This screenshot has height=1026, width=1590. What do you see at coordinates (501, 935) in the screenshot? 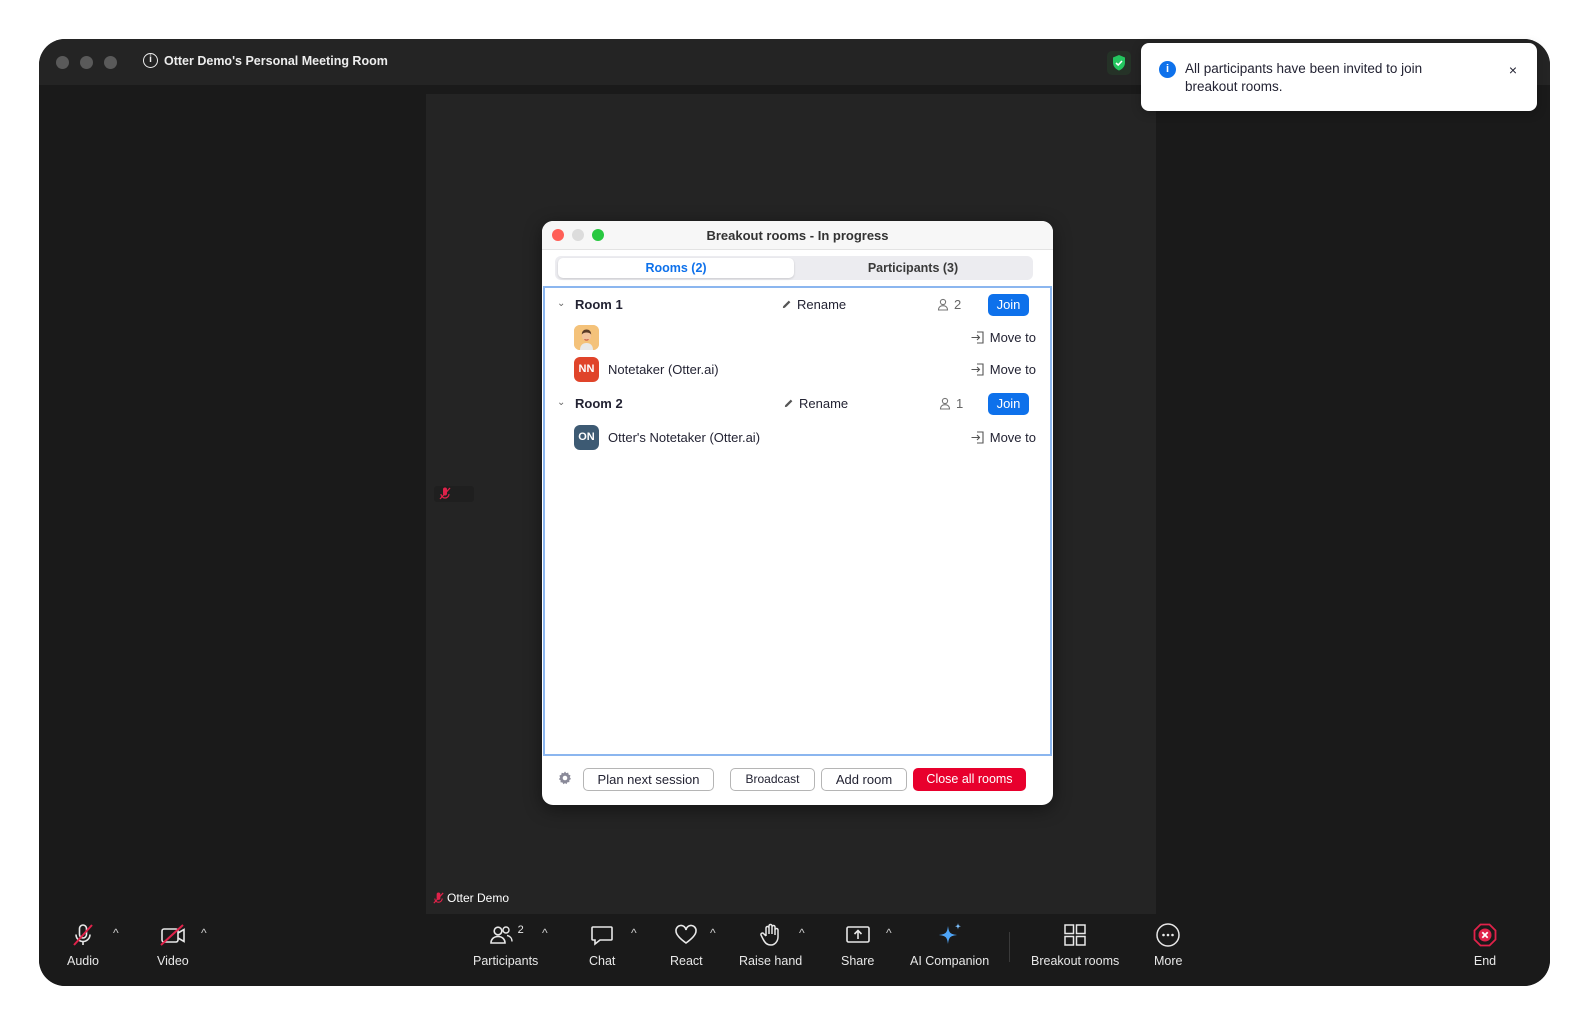
I see `participants-icon` at bounding box center [501, 935].